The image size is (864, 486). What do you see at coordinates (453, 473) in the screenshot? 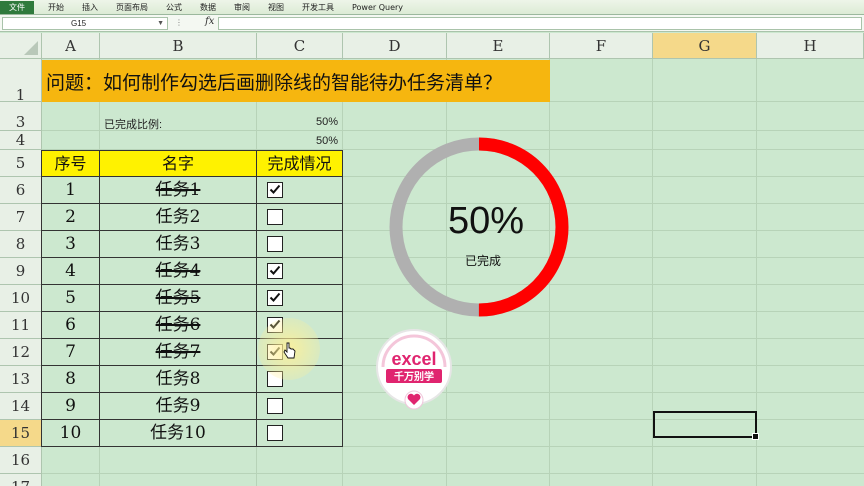
I see `gridline` at bounding box center [453, 473].